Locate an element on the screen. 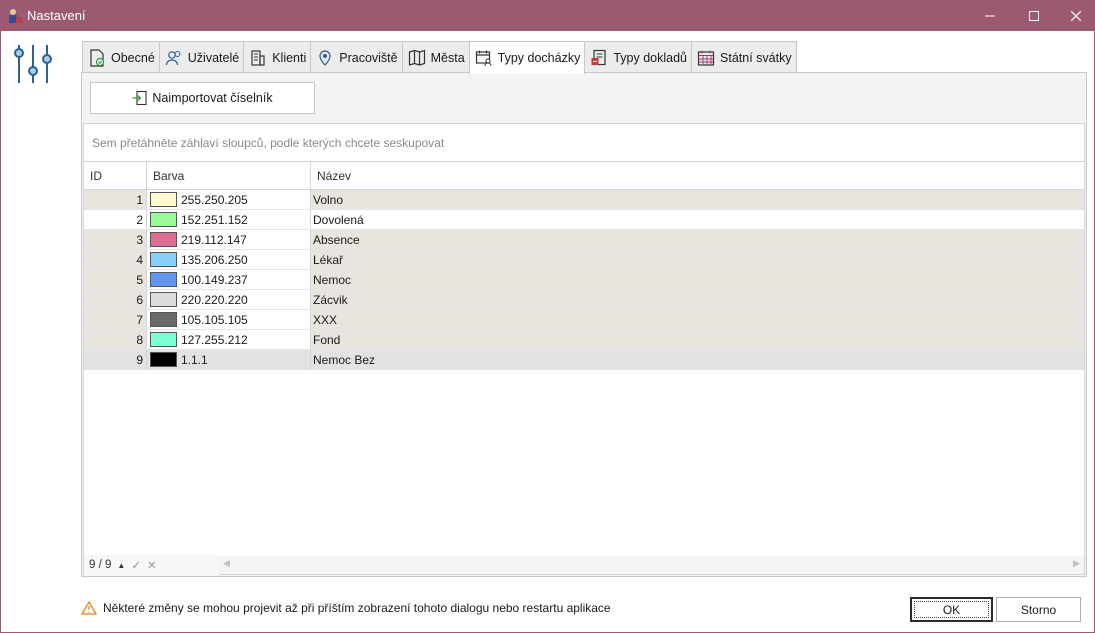 This screenshot has width=1095, height=633. grid-navigator: 9 / 9 ▲ ✓ ✕ ◀ ▶ is located at coordinates (584, 565).